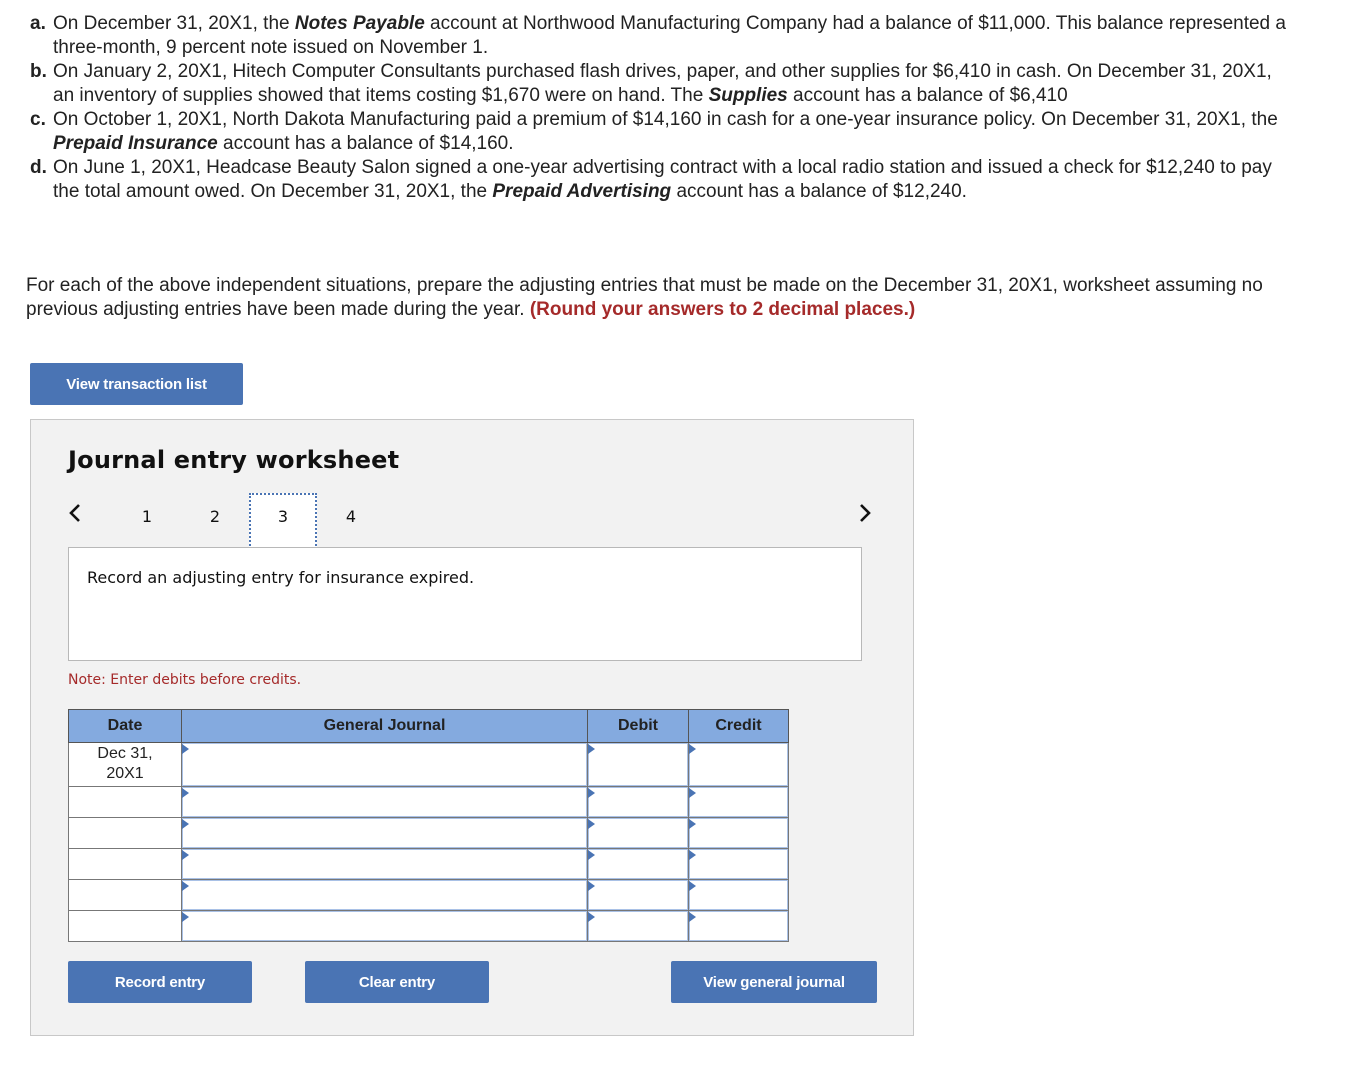 The image size is (1354, 1068). I want to click on view-transaction-list-button: View transaction list, so click(136, 384).